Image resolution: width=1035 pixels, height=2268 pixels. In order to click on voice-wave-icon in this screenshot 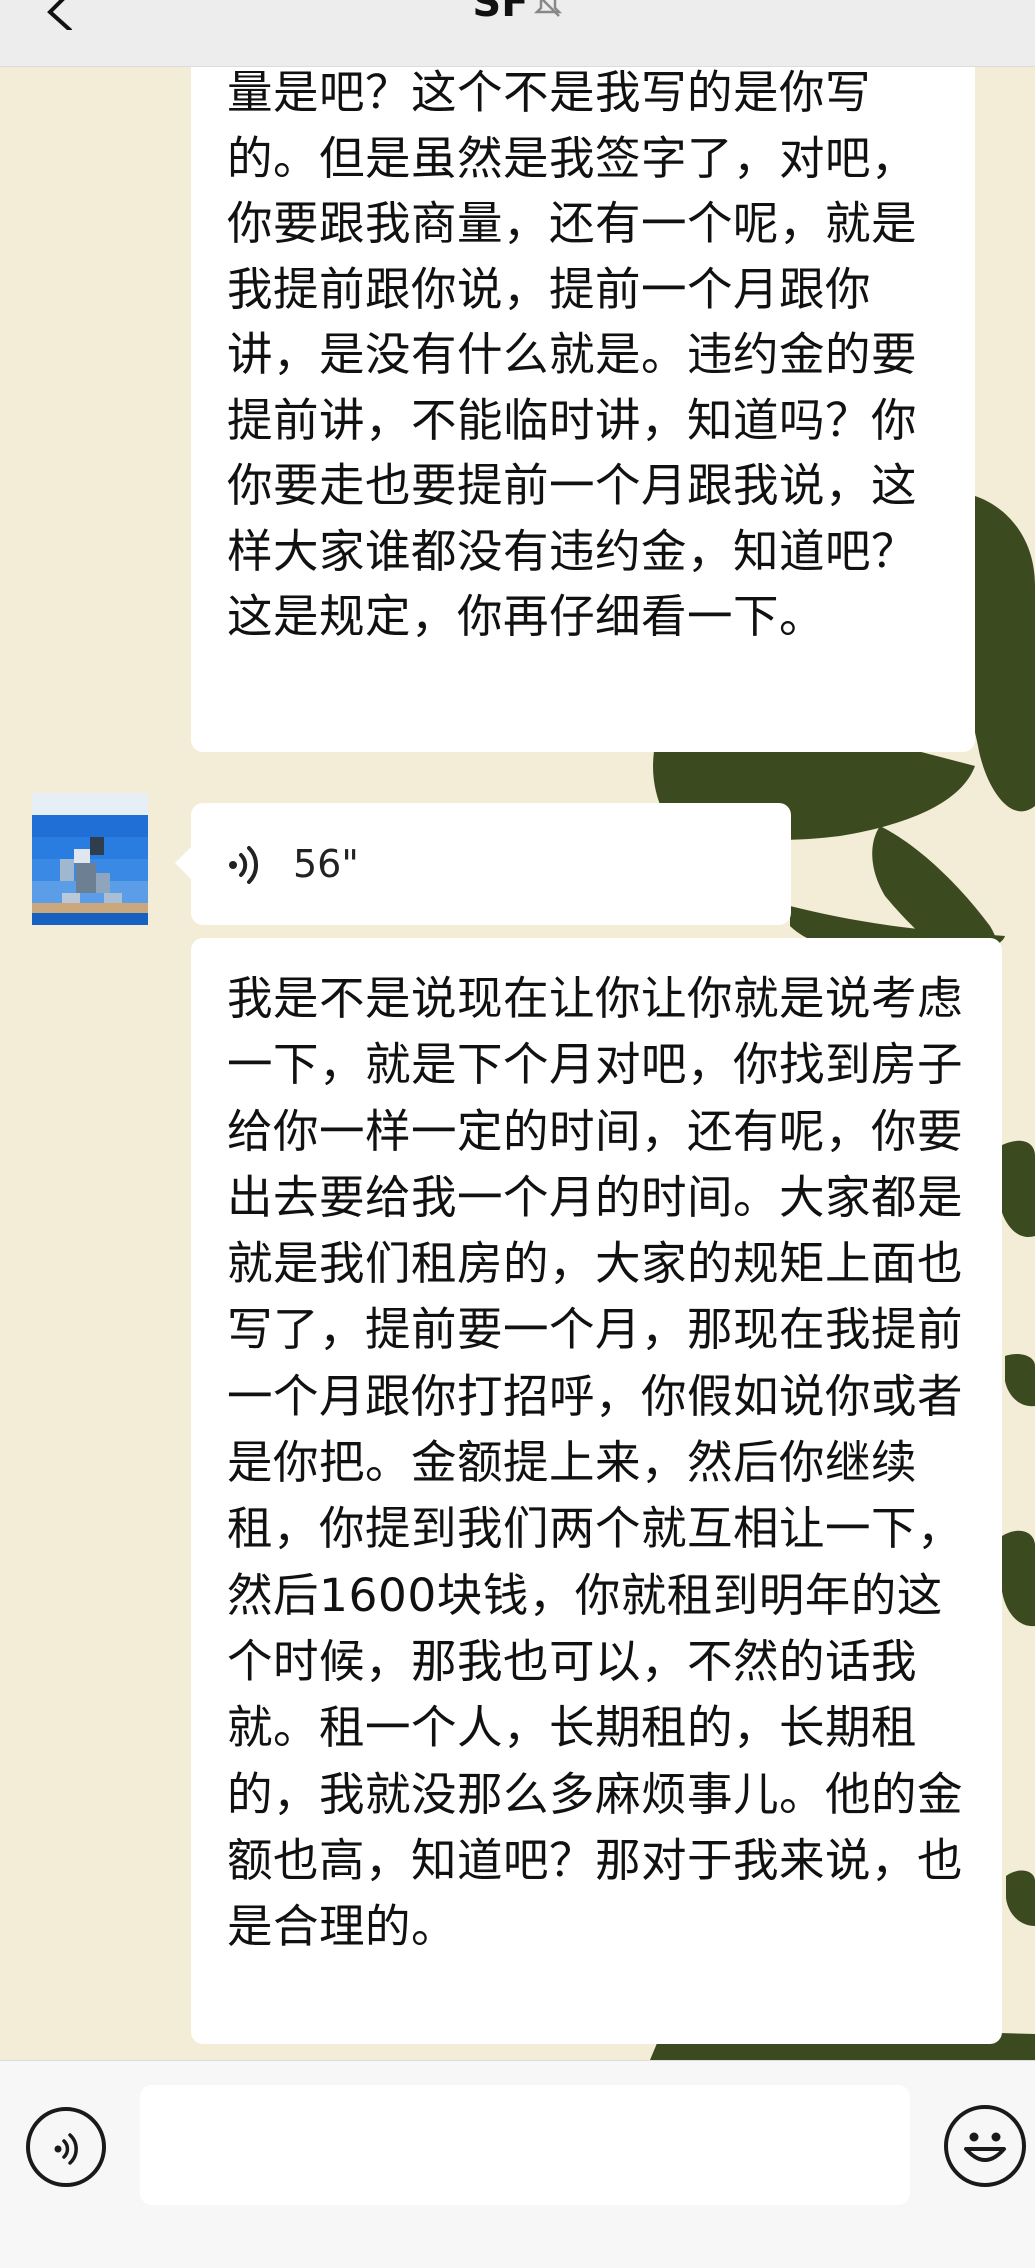, I will do `click(244, 865)`.